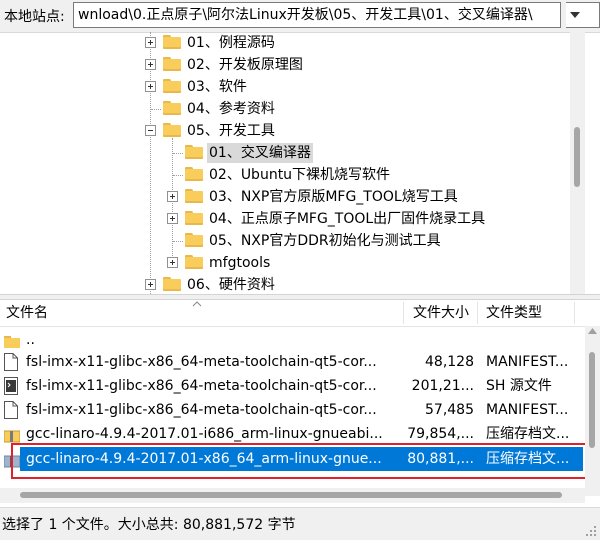 Image resolution: width=600 pixels, height=540 pixels. I want to click on tree-item-label: 02、Ubuntu下裸机烧写软件, so click(299, 175).